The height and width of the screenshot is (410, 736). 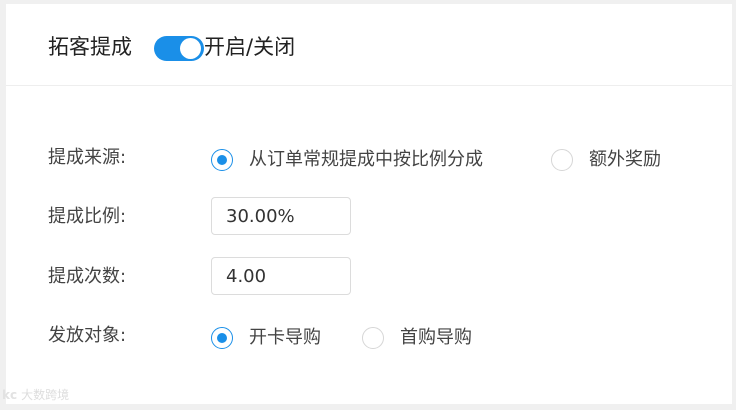 I want to click on commission-toggle, so click(x=179, y=48).